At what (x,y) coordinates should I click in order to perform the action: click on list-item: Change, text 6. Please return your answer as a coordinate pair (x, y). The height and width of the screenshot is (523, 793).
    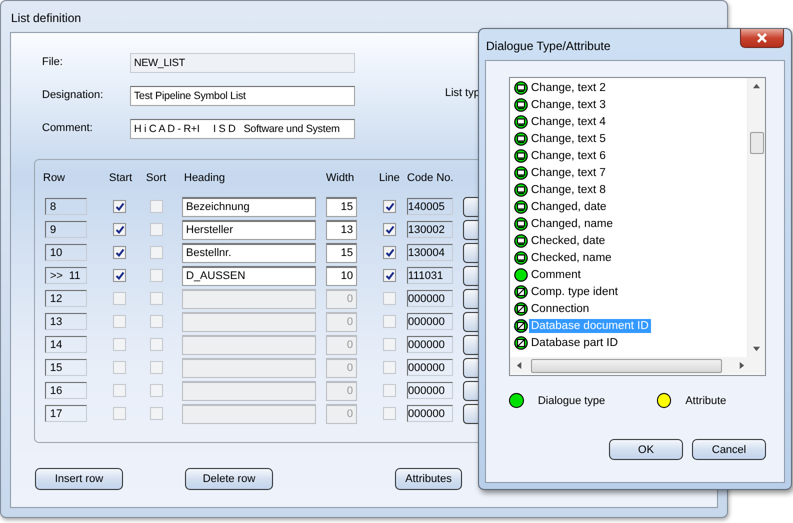
    Looking at the image, I should click on (568, 155).